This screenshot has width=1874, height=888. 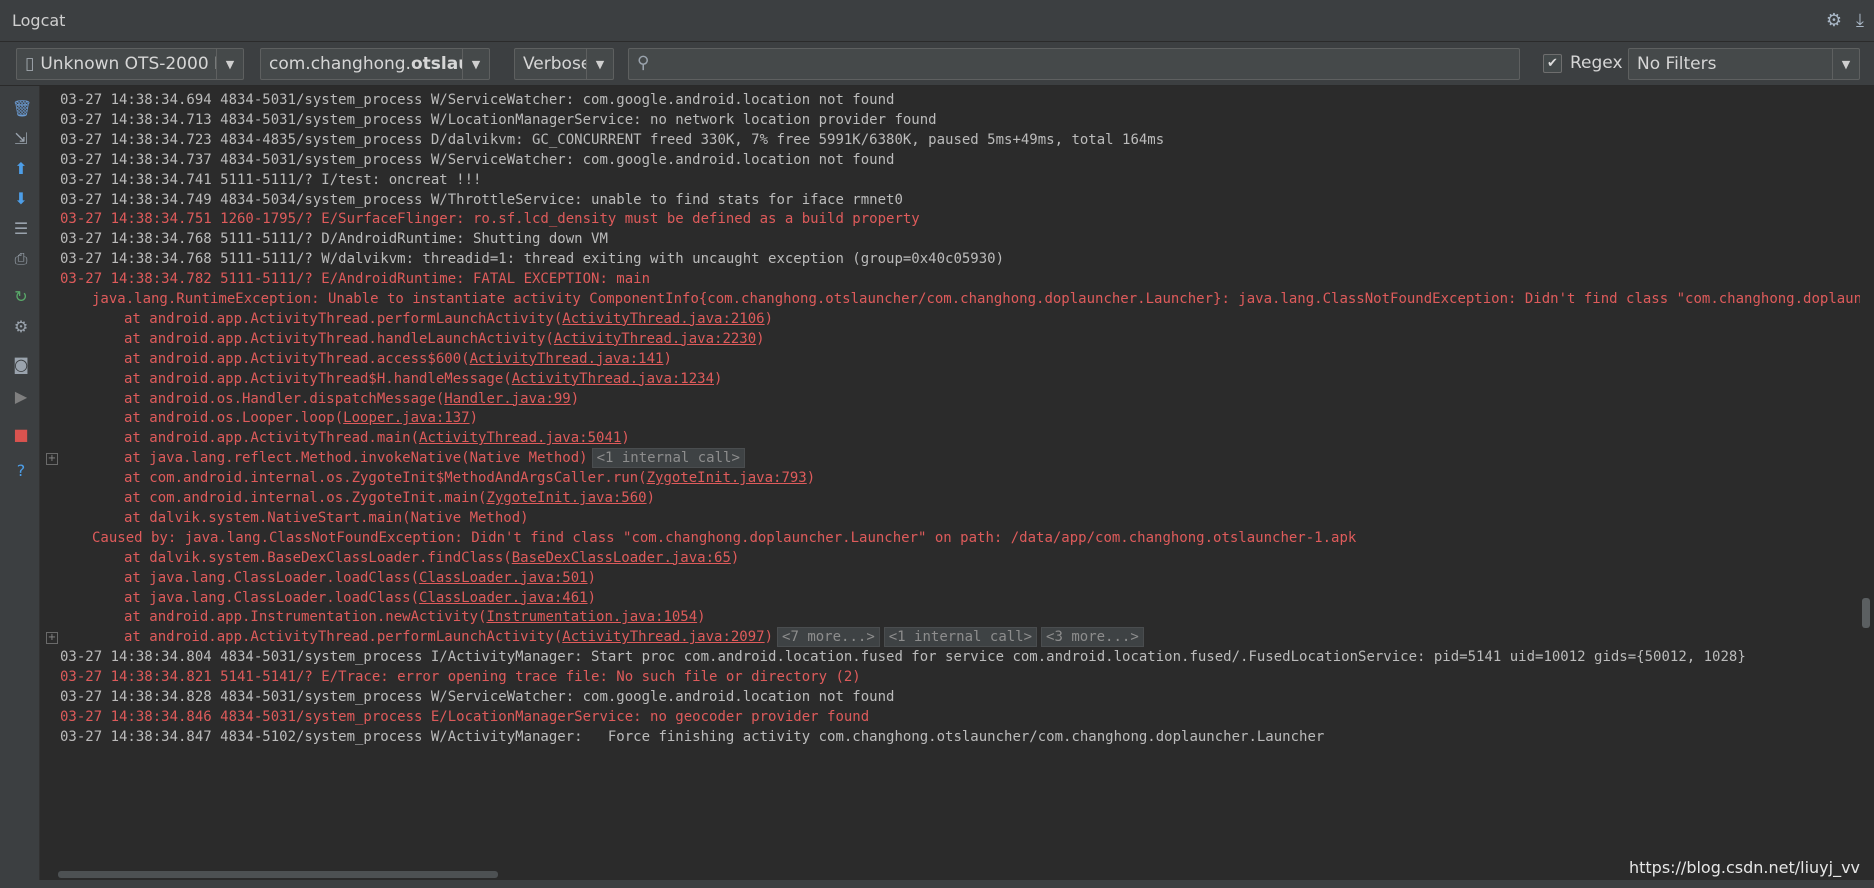 What do you see at coordinates (1866, 613) in the screenshot?
I see `vertical-scrollbar` at bounding box center [1866, 613].